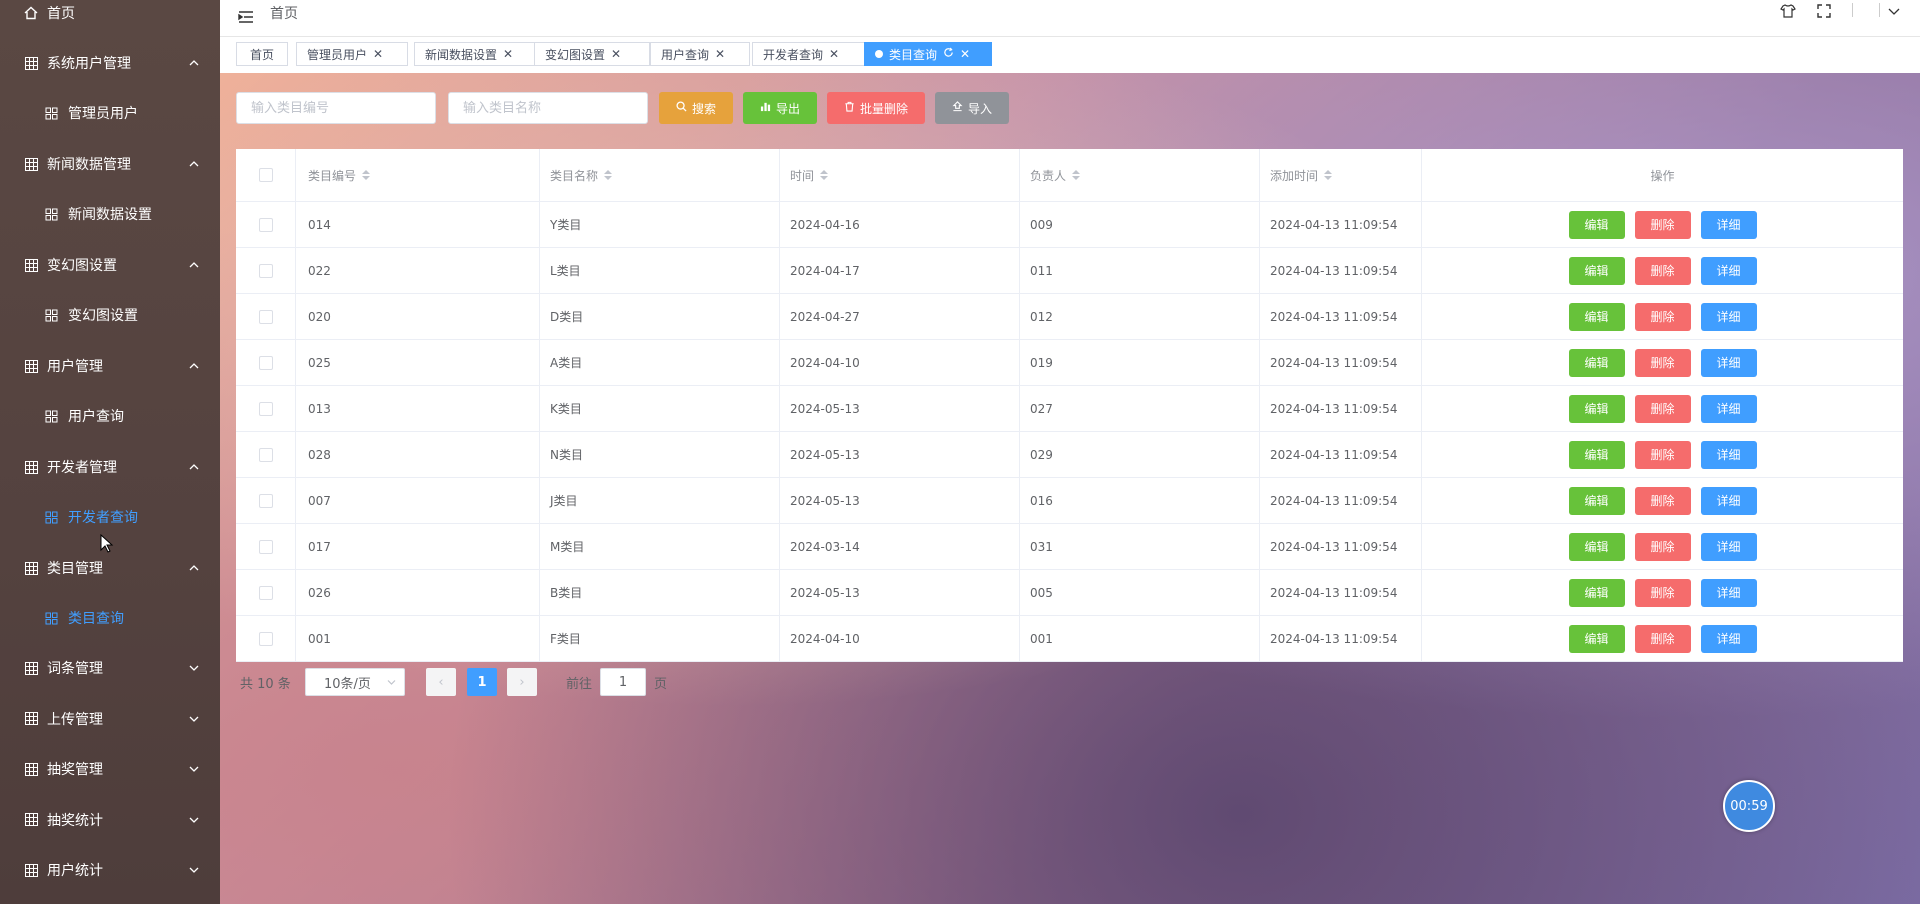 This screenshot has height=904, width=1920. What do you see at coordinates (623, 682) in the screenshot?
I see `goto-input: 1` at bounding box center [623, 682].